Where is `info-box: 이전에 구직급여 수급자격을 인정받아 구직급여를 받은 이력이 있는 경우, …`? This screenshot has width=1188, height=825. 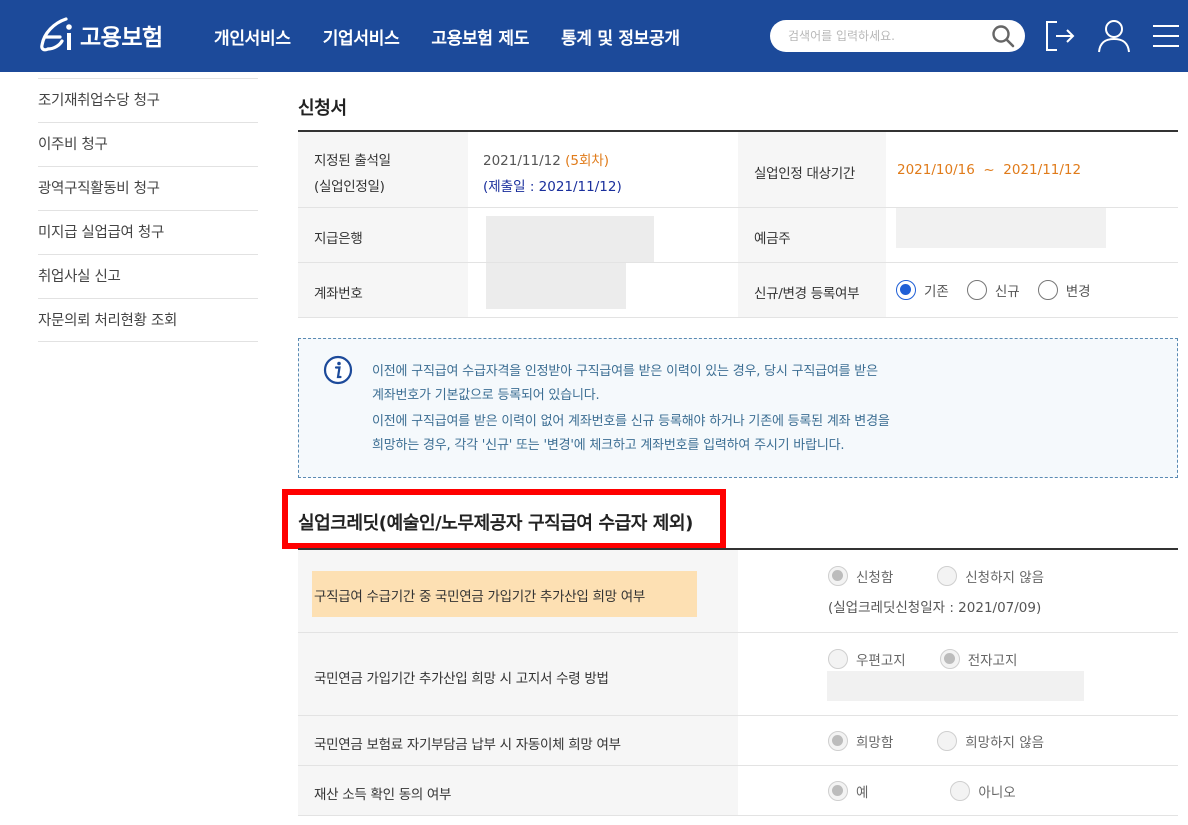
info-box: 이전에 구직급여 수급자격을 인정받아 구직급여를 받은 이력이 있는 경우, … is located at coordinates (738, 408).